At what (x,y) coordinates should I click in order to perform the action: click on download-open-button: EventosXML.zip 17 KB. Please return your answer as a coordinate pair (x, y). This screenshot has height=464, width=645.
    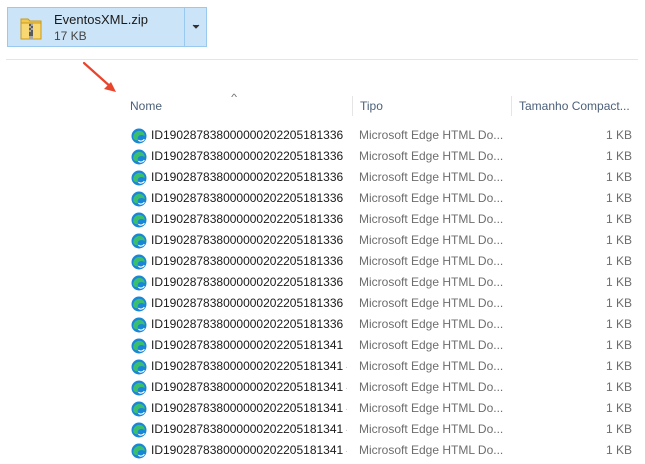
    Looking at the image, I should click on (96, 27).